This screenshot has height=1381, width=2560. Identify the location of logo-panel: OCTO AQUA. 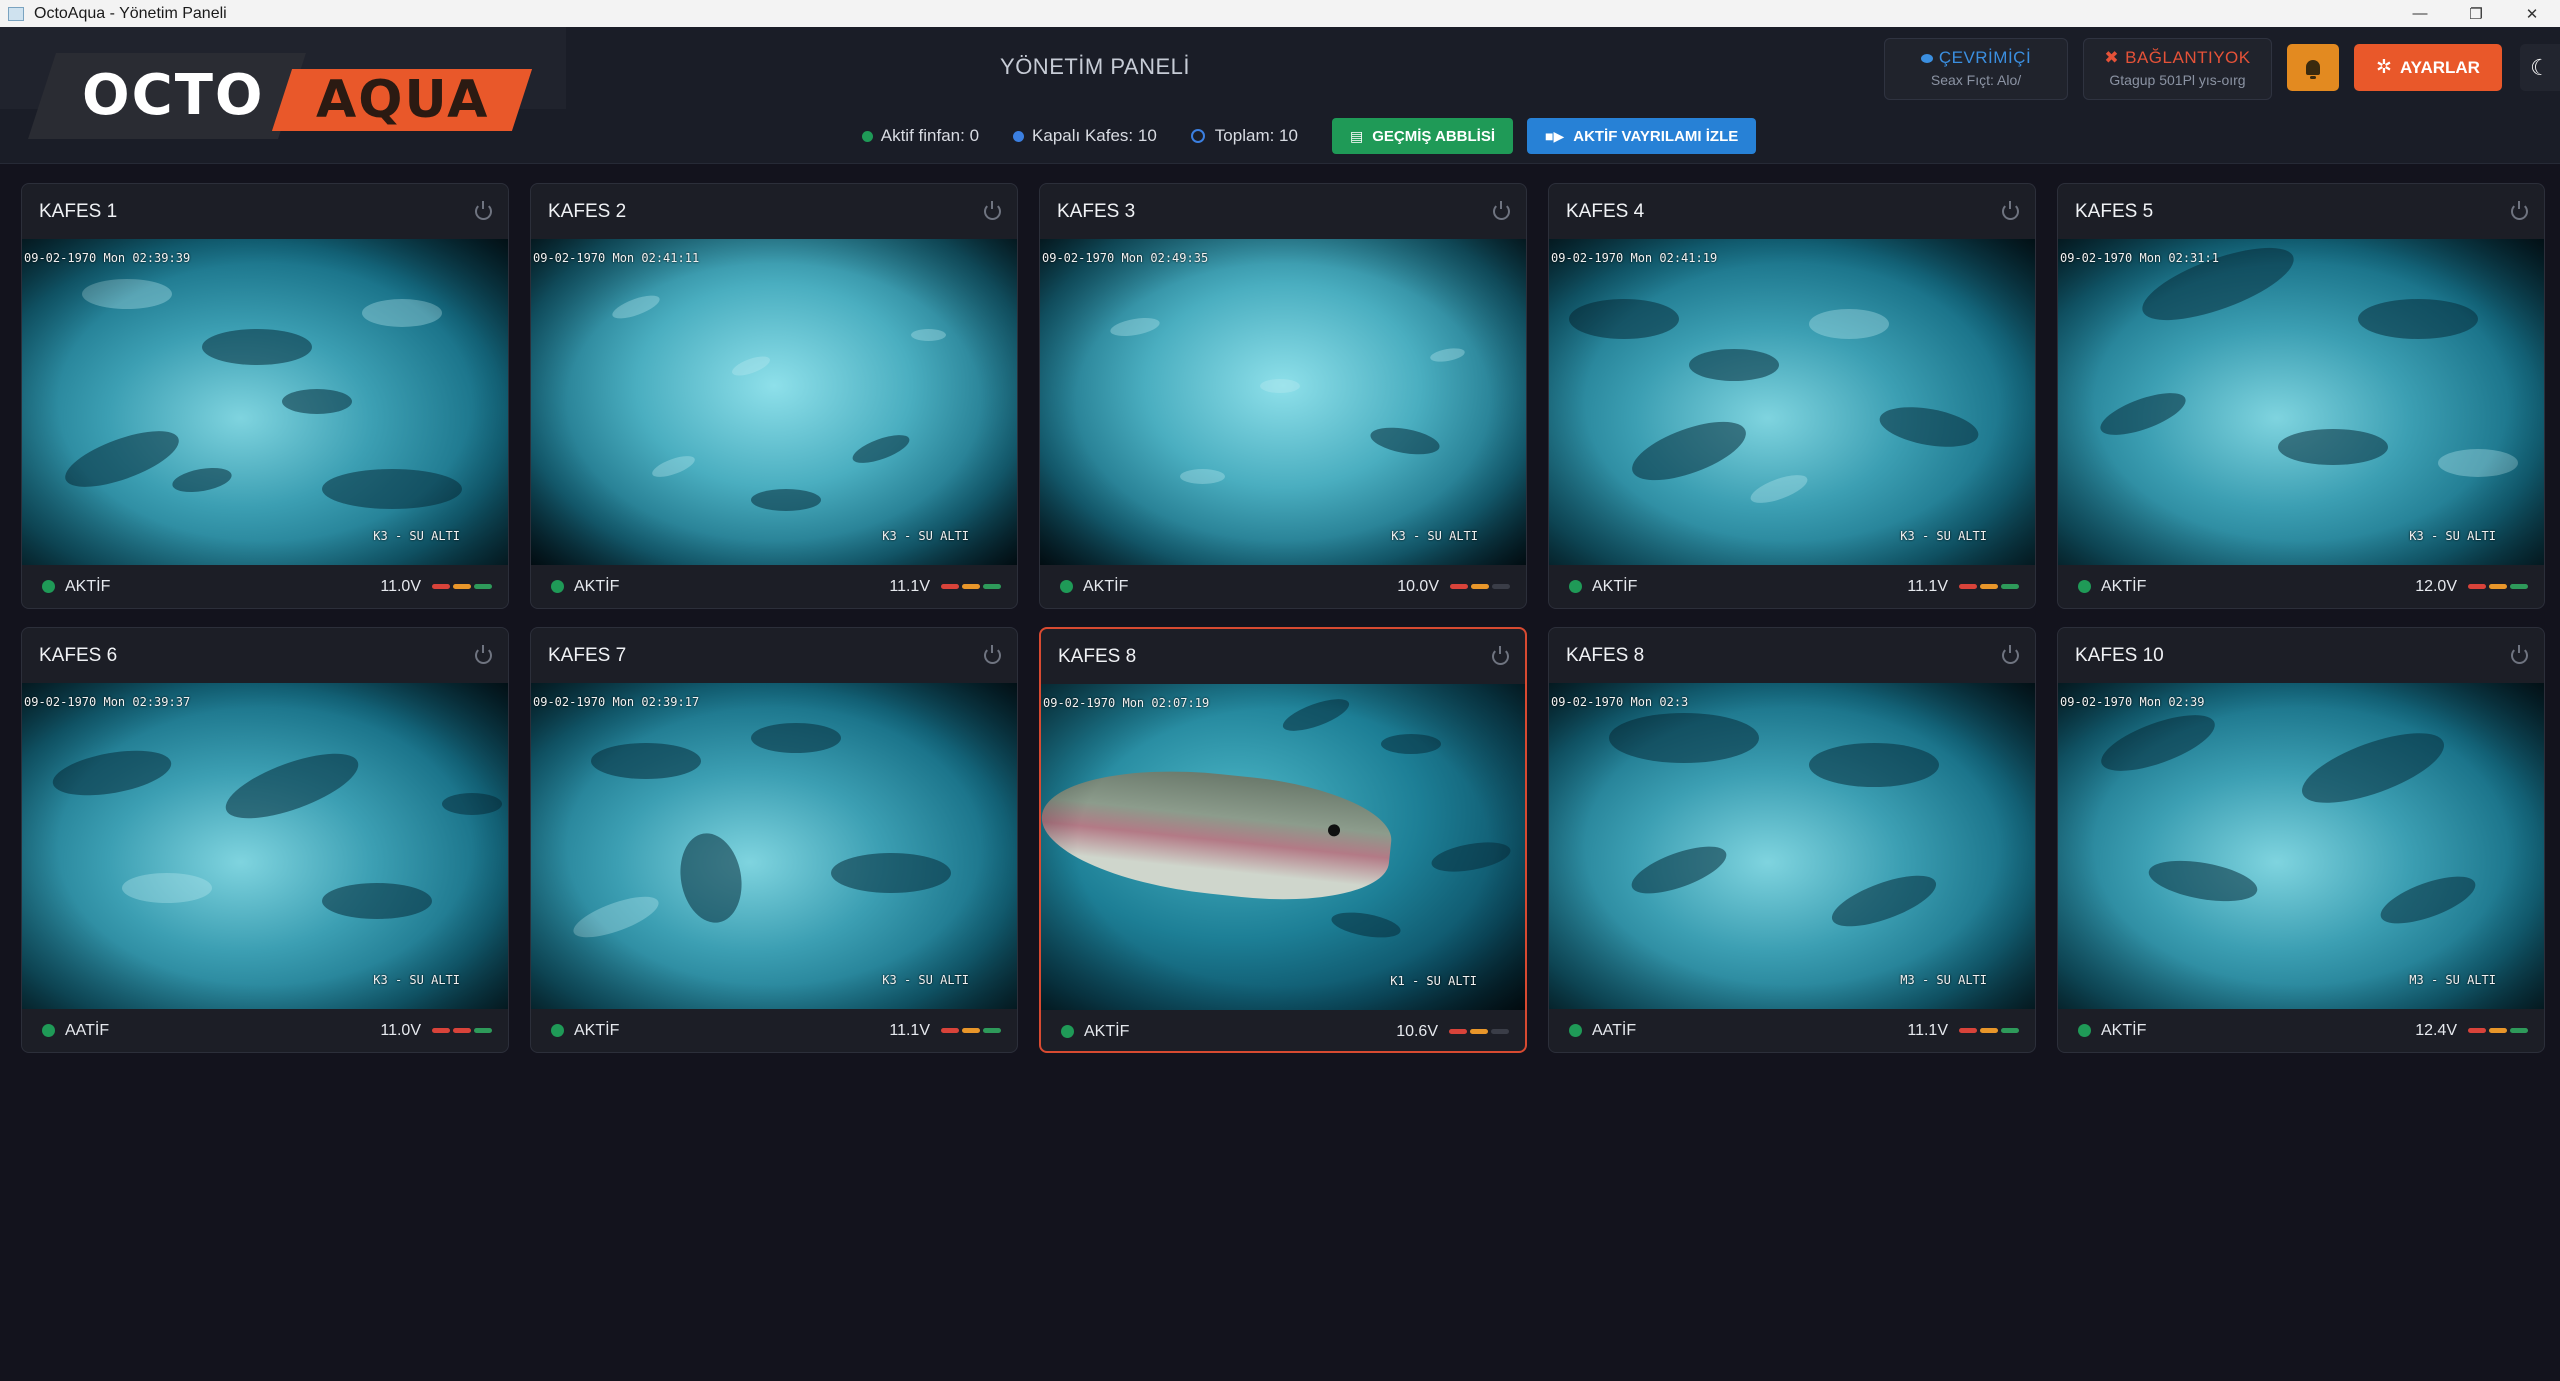
(283, 83).